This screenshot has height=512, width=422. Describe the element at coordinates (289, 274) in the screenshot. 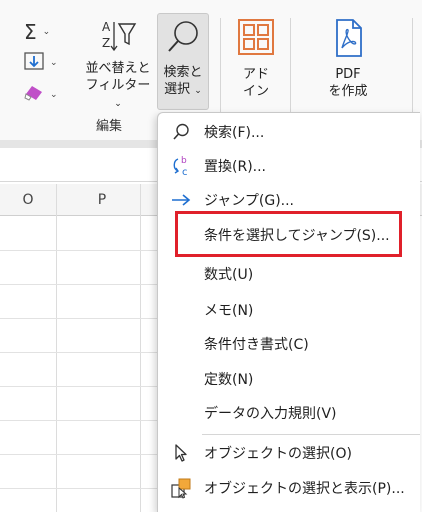

I see `menu-item-formulas: 数式(U)` at that location.